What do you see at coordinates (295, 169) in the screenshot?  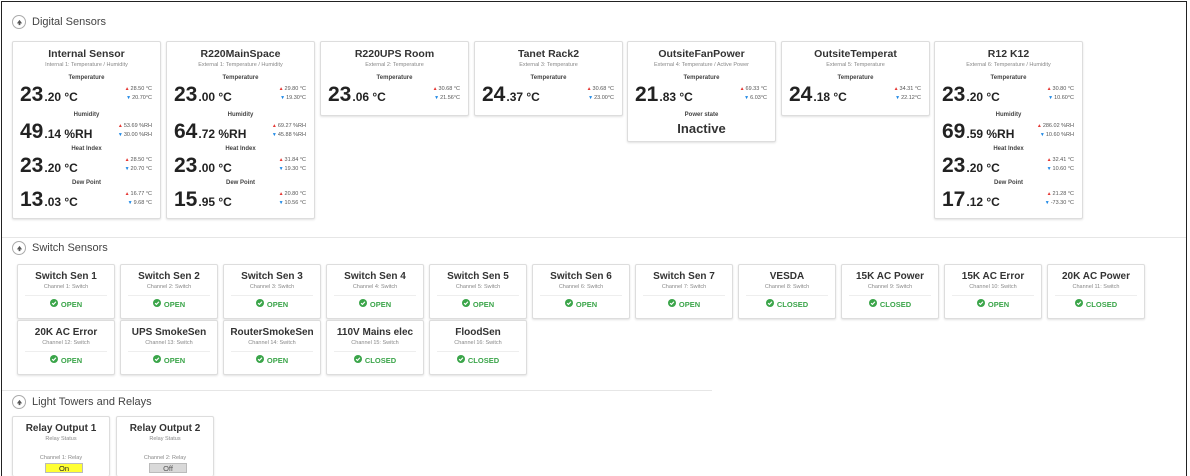 I see `min-value: 19.30 °C` at bounding box center [295, 169].